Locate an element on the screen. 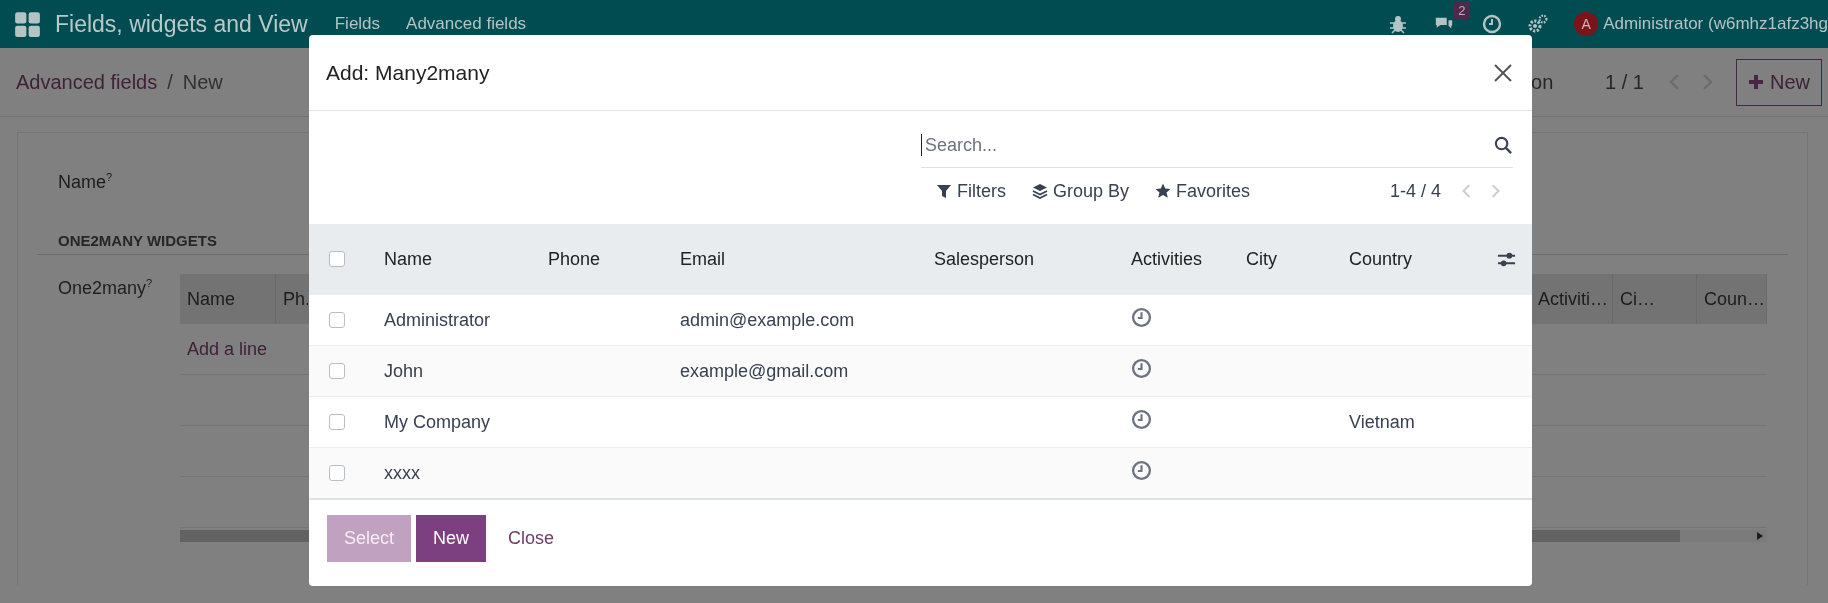  filter-menu-button: Filters is located at coordinates (971, 191).